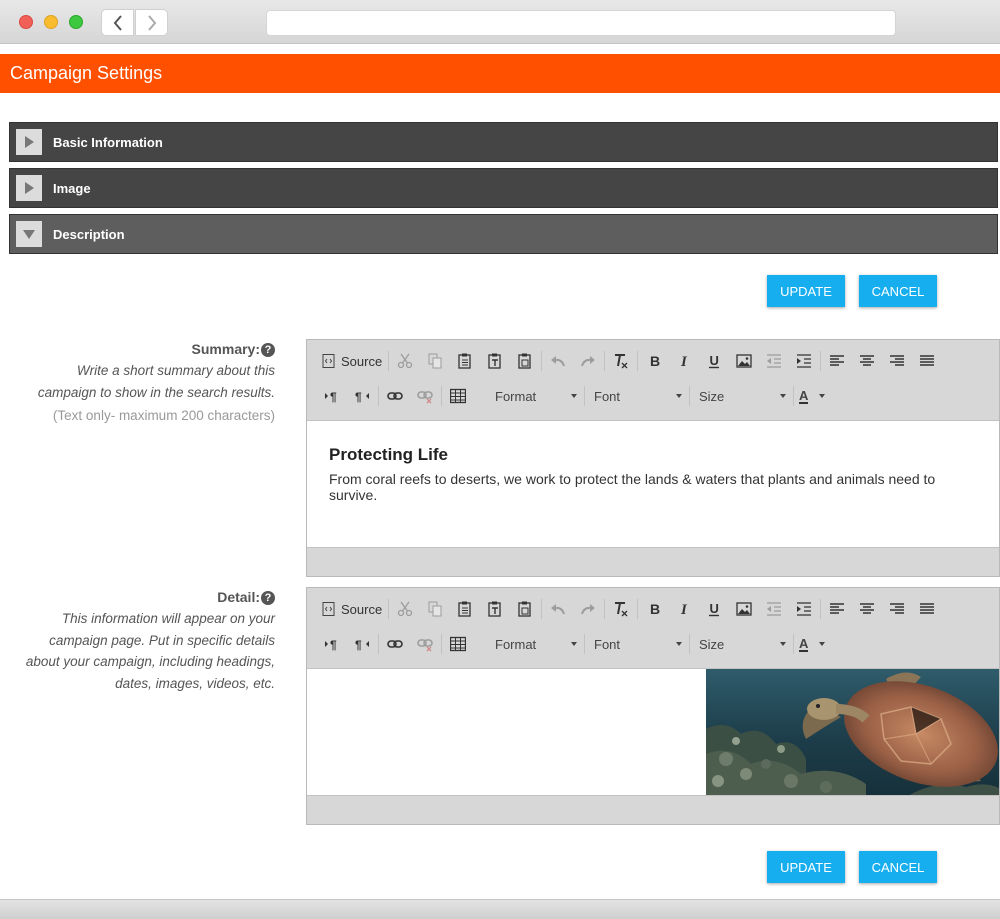 Image resolution: width=1000 pixels, height=919 pixels. What do you see at coordinates (26, 22) in the screenshot?
I see `close-window-button` at bounding box center [26, 22].